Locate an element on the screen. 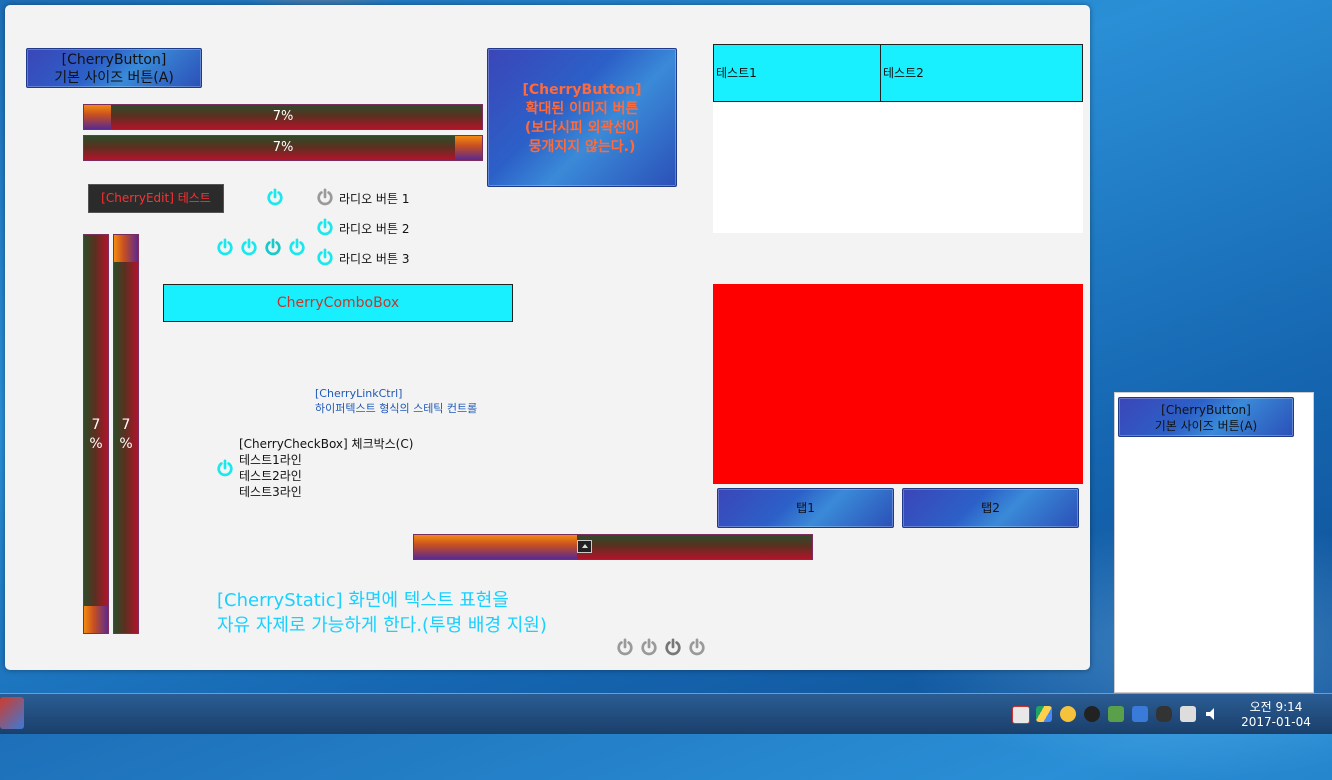 The width and height of the screenshot is (1332, 780). horizontal-progress-bar-1: 7% is located at coordinates (283, 117).